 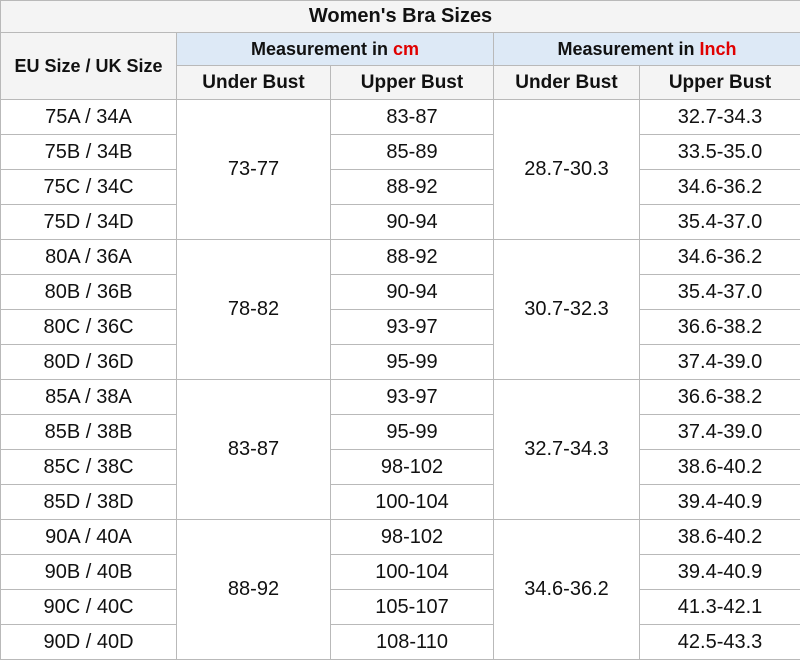 I want to click on cm-group-header: Measurement in cm, so click(x=335, y=49).